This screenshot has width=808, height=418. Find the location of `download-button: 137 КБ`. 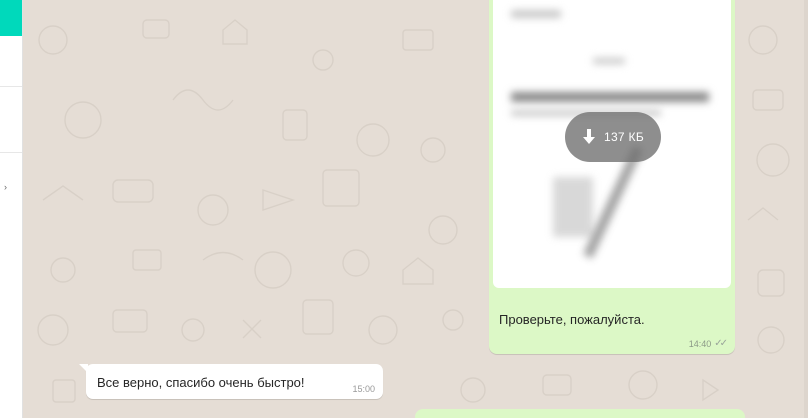

download-button: 137 КБ is located at coordinates (613, 137).